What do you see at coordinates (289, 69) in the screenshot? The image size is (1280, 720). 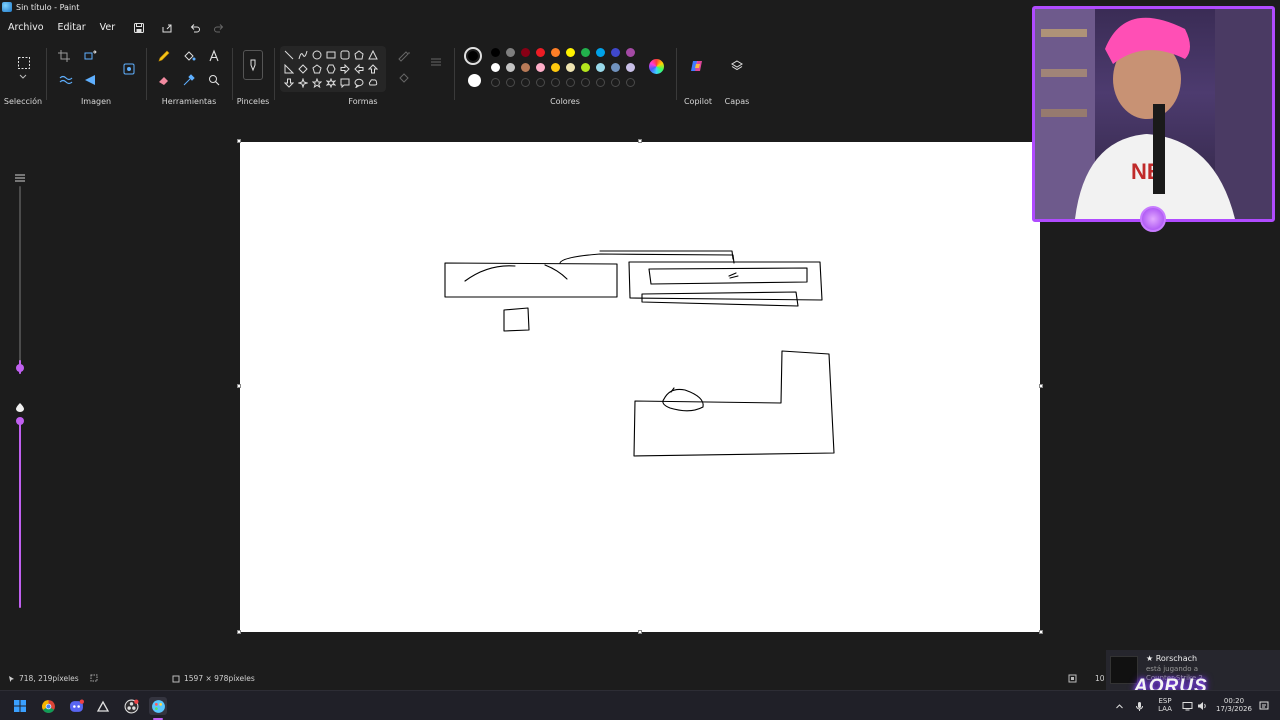 I see `shape-right-triangle-icon` at bounding box center [289, 69].